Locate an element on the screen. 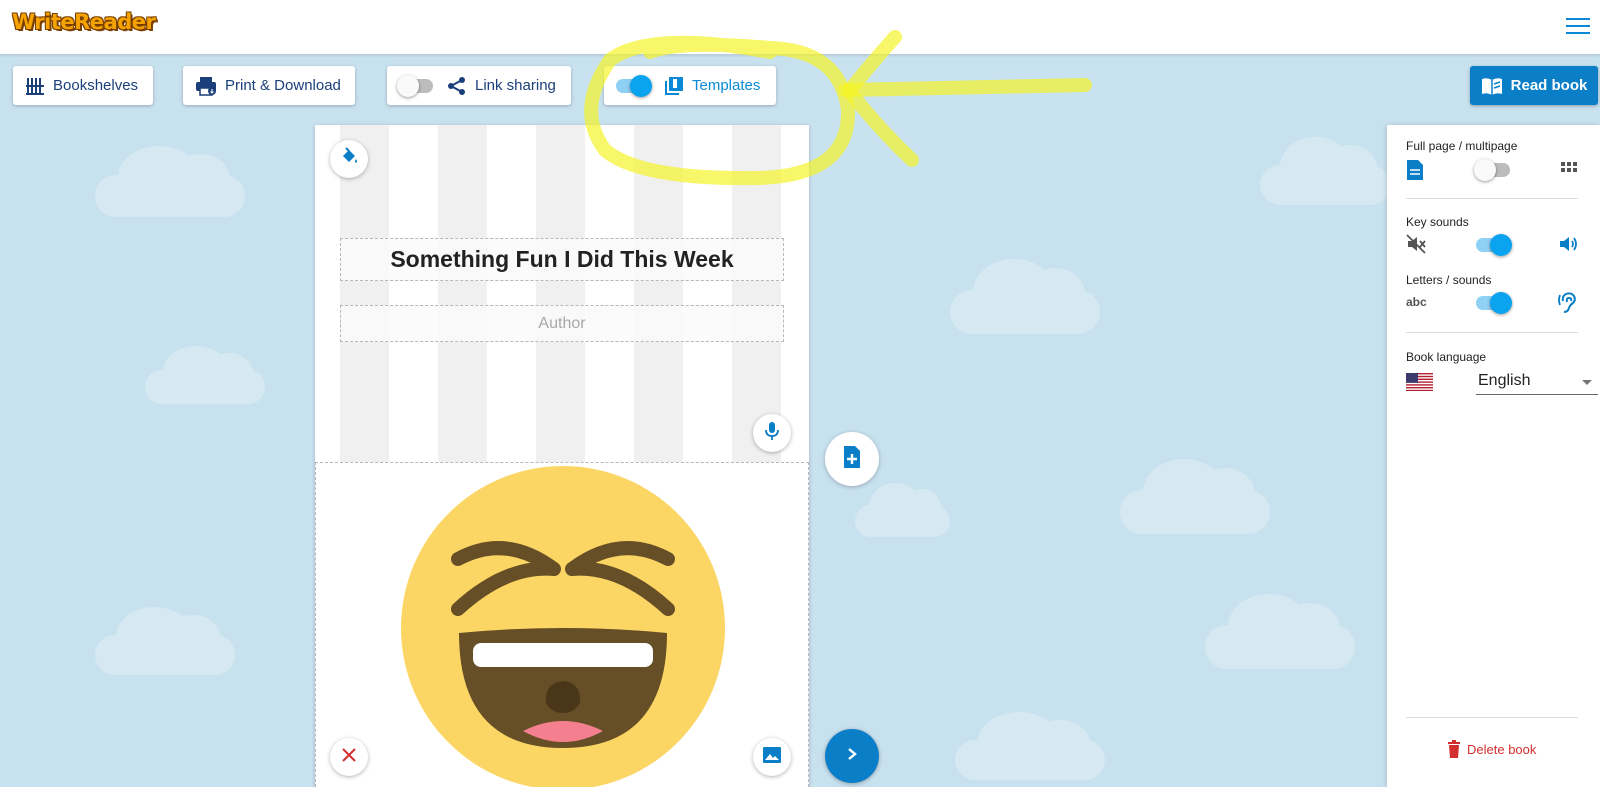 Image resolution: width=1600 pixels, height=787 pixels. trash-icon is located at coordinates (1454, 749).